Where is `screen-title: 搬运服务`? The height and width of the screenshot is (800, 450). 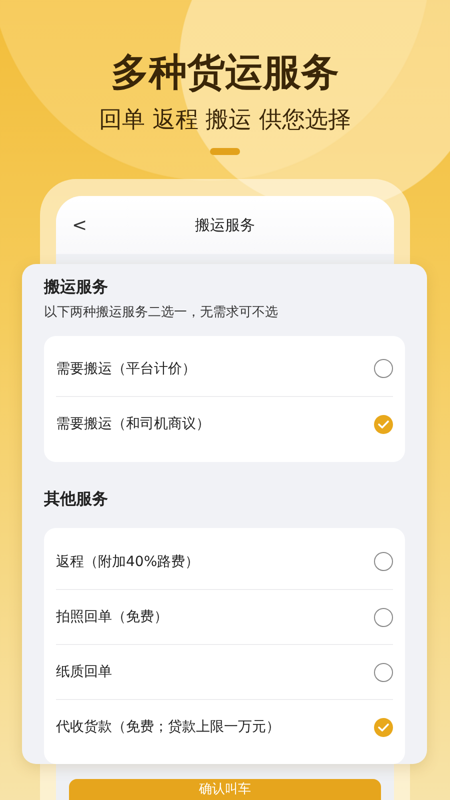 screen-title: 搬运服务 is located at coordinates (225, 225).